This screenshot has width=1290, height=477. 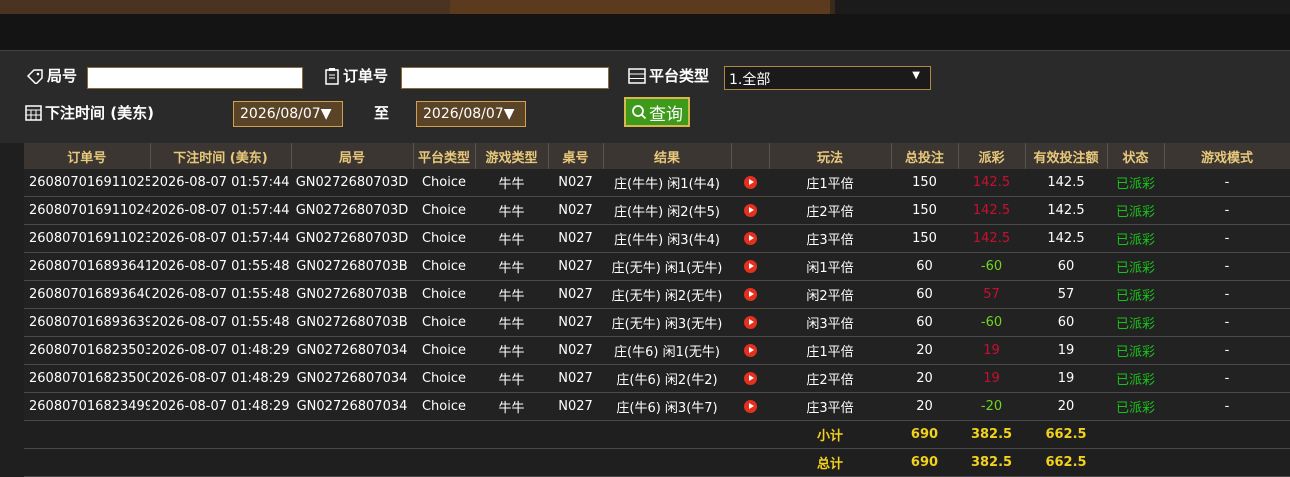 What do you see at coordinates (657, 112) in the screenshot?
I see `search-button: 查询` at bounding box center [657, 112].